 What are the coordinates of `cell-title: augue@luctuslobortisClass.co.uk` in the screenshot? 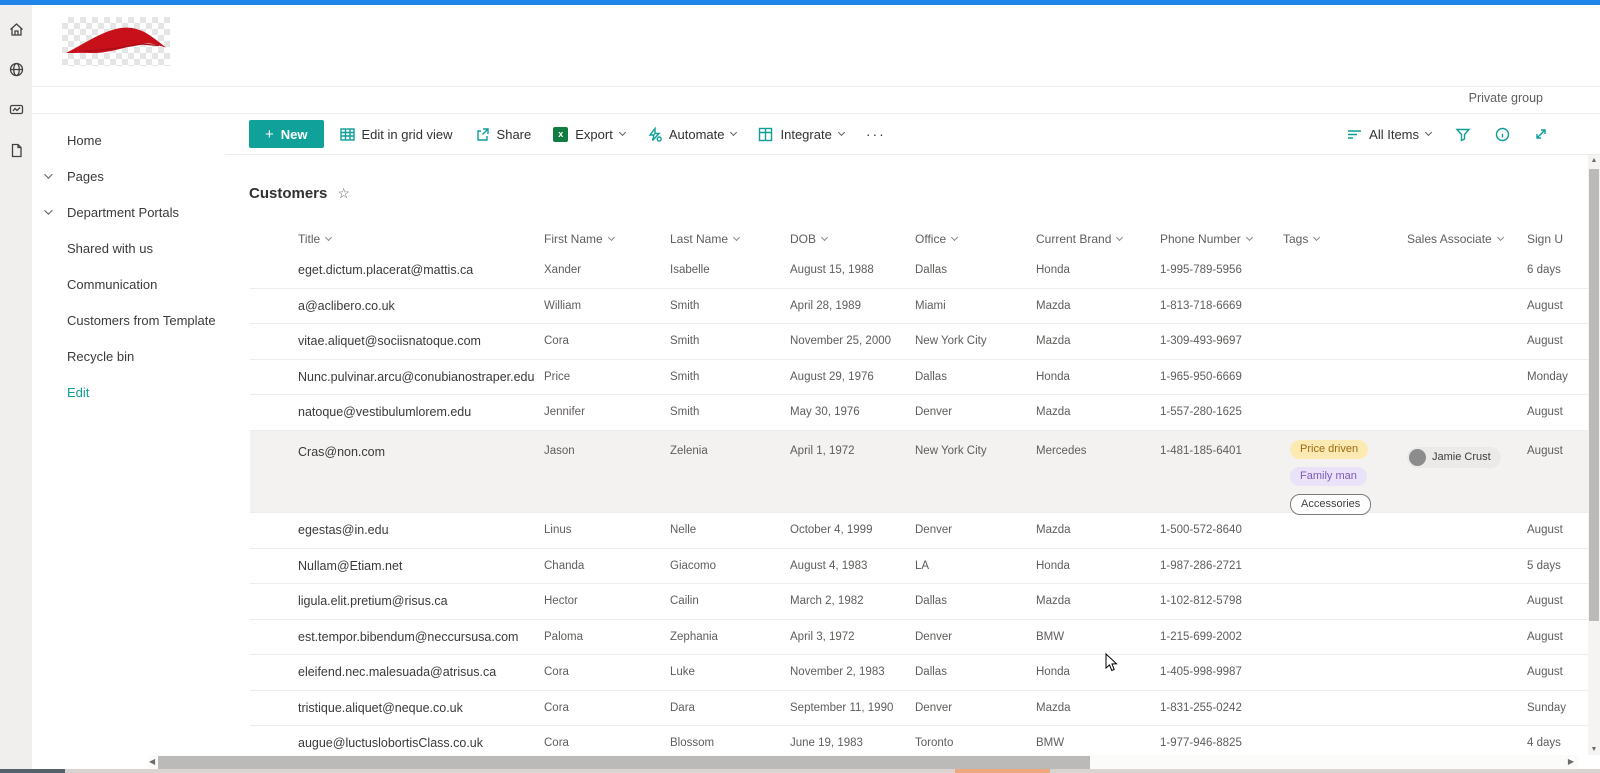 It's located at (421, 743).